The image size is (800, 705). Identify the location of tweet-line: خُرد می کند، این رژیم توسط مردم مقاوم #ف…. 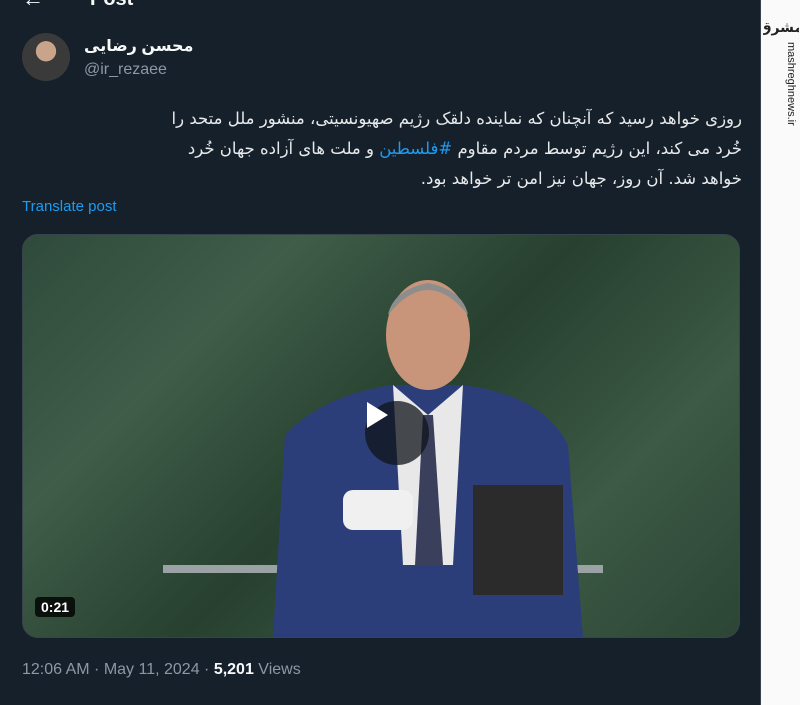
(382, 149).